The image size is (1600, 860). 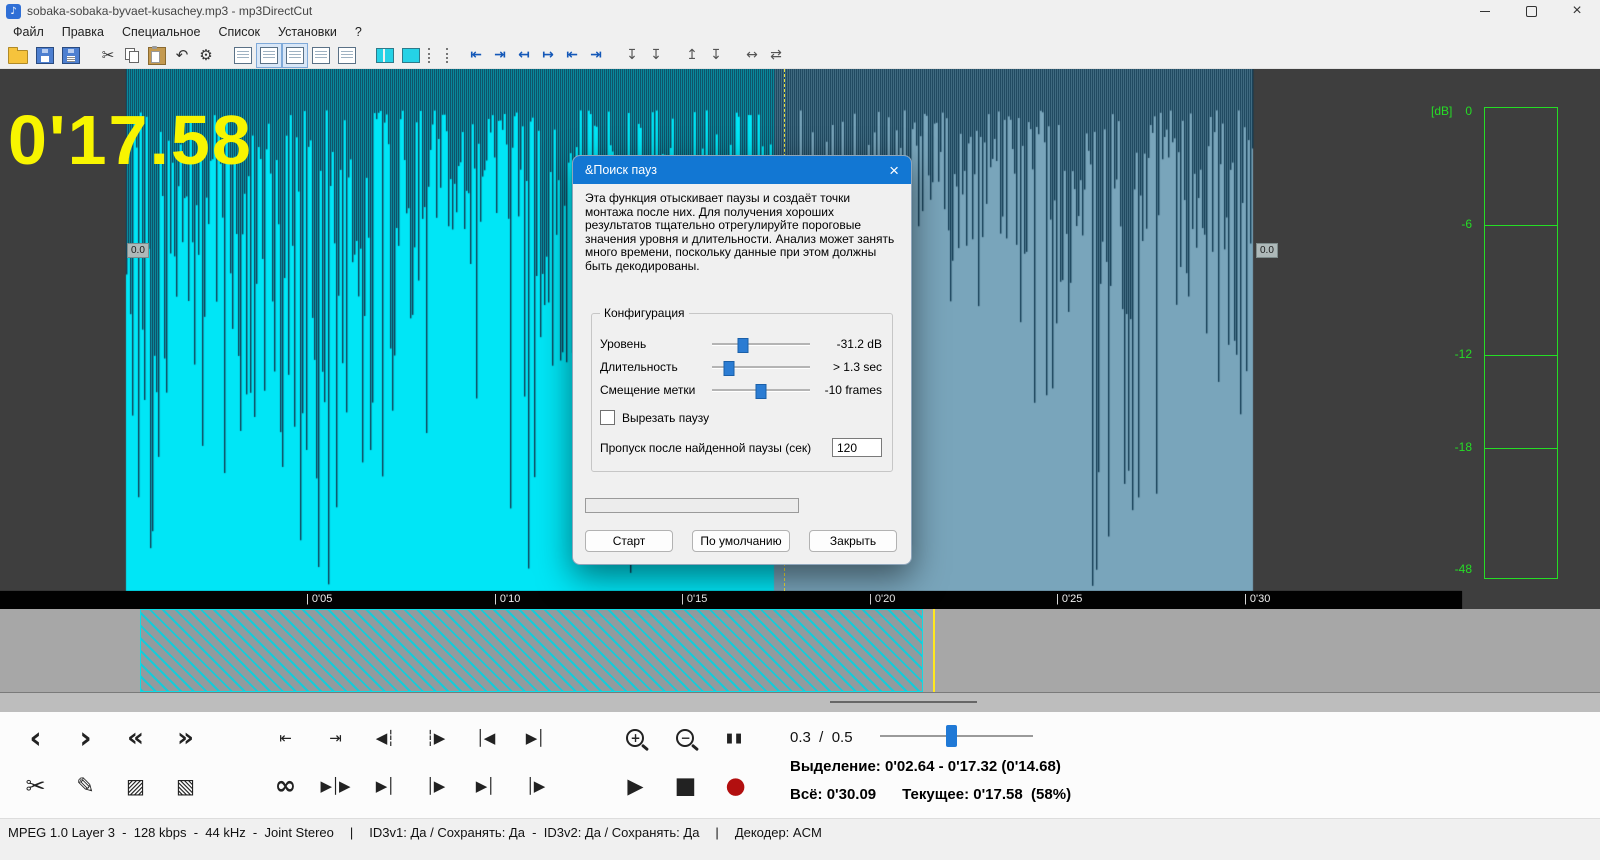 What do you see at coordinates (752, 55) in the screenshot?
I see `expand-horizontal-icon: ↔` at bounding box center [752, 55].